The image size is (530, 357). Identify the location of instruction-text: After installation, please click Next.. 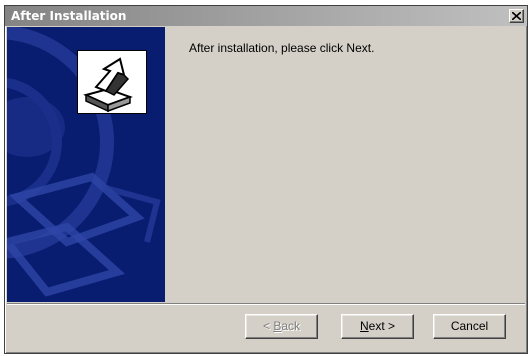
(282, 48).